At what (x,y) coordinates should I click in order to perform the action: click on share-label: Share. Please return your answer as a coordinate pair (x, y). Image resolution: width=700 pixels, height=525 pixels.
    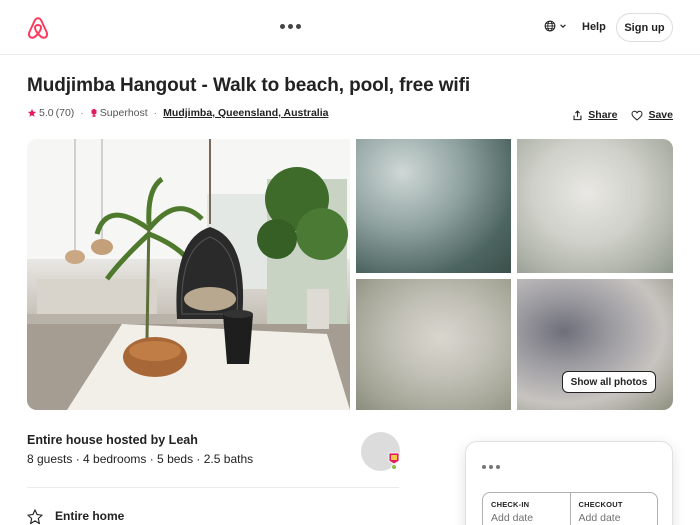
    Looking at the image, I should click on (603, 115).